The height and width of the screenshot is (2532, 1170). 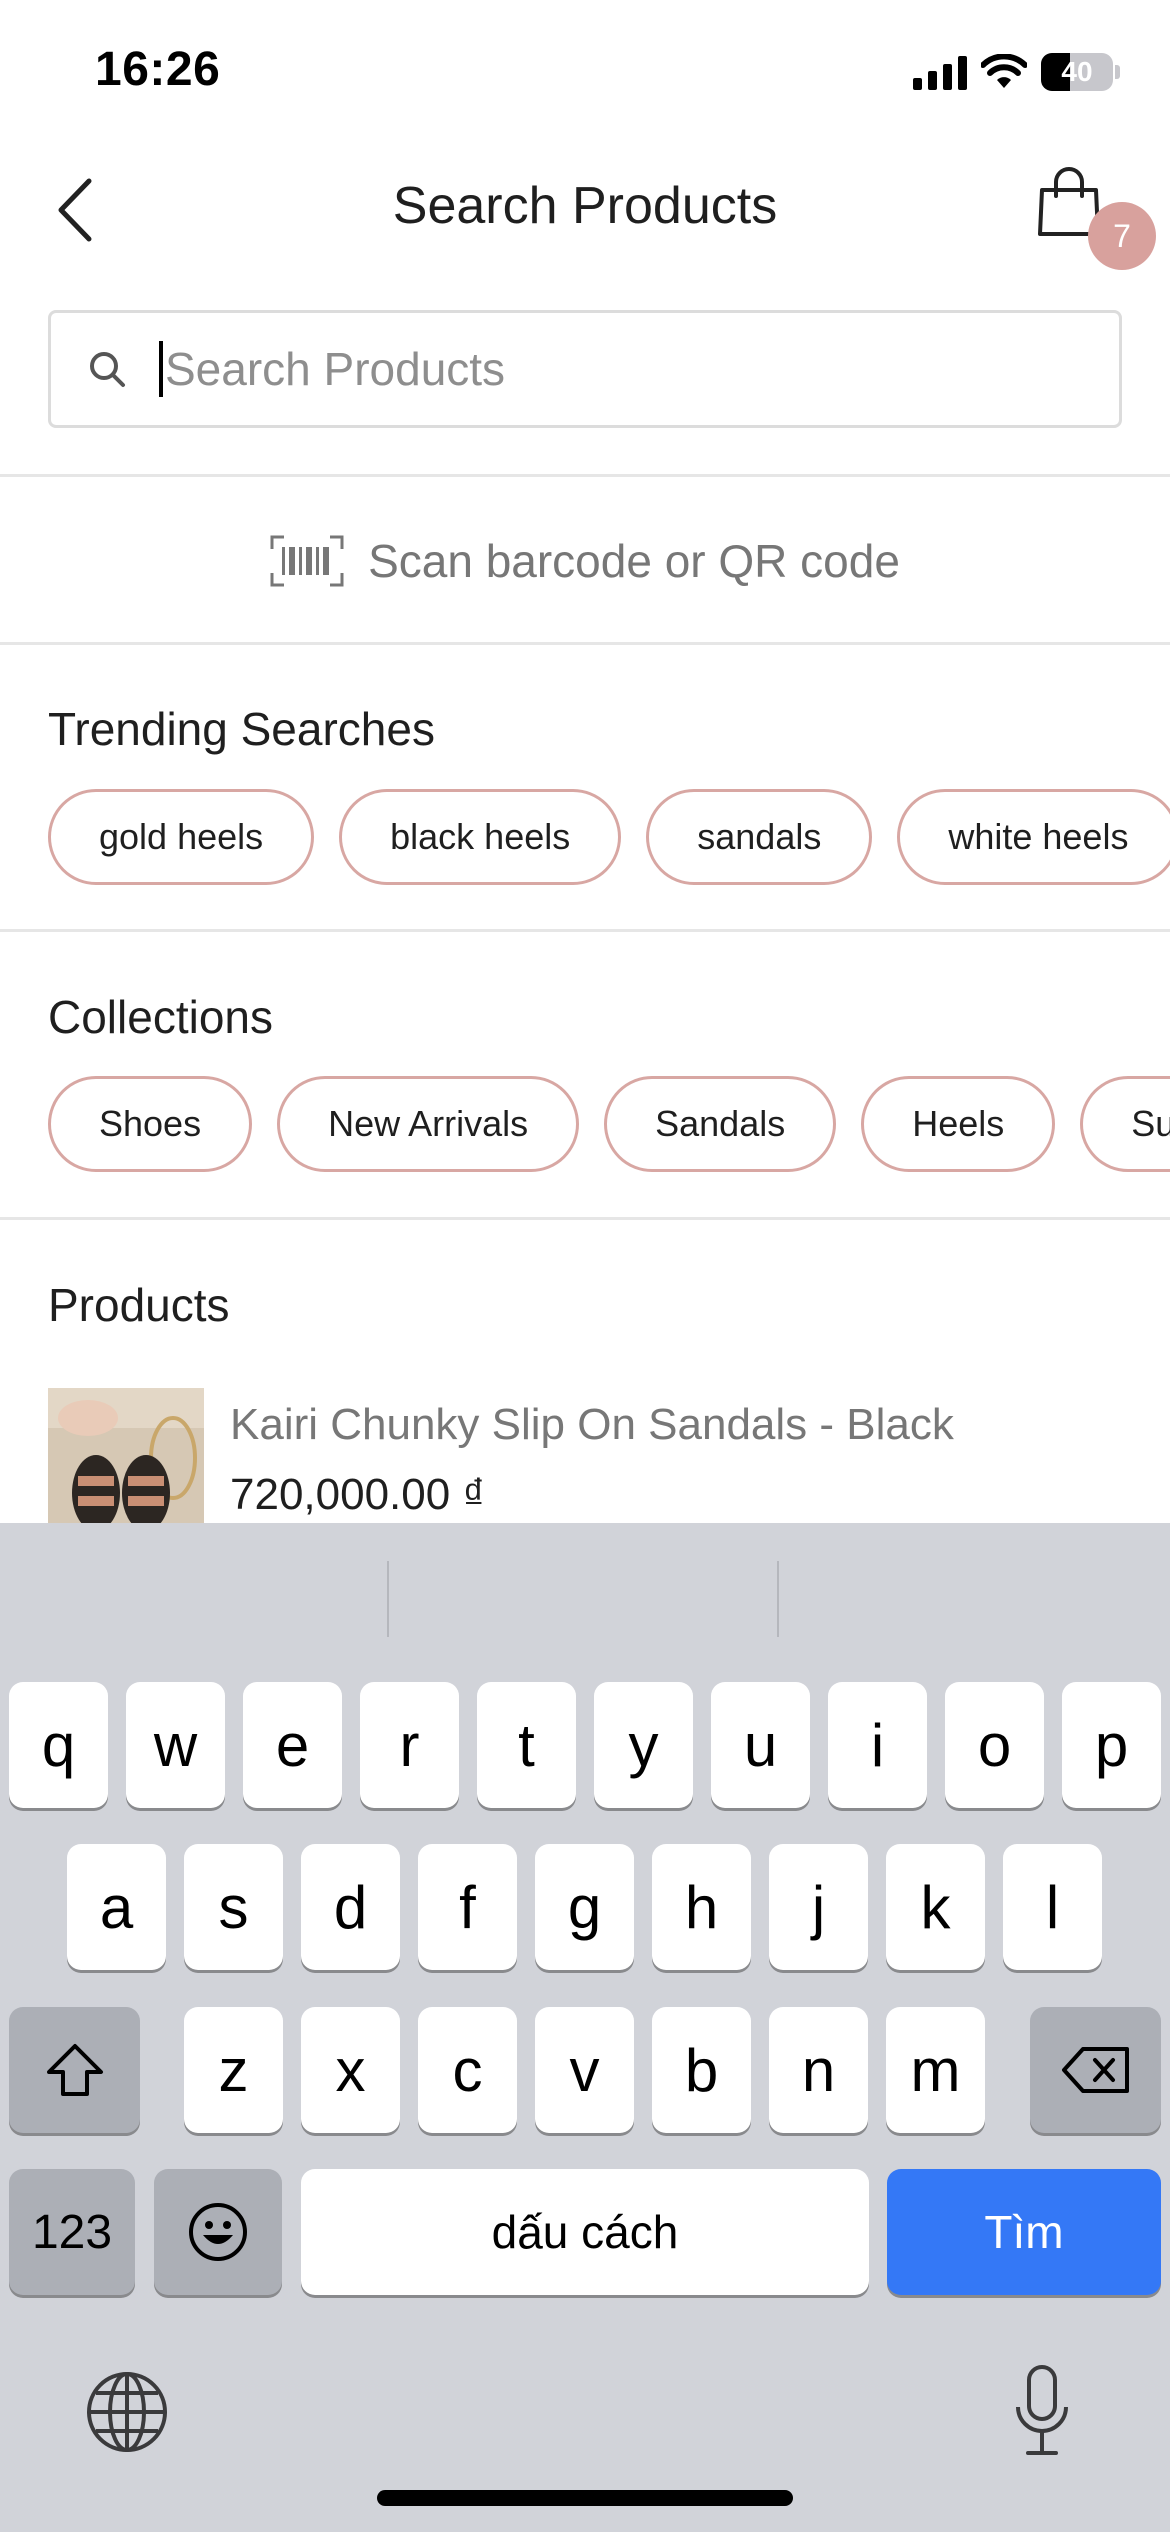 What do you see at coordinates (585, 2232) in the screenshot?
I see `space-key: dấu cách` at bounding box center [585, 2232].